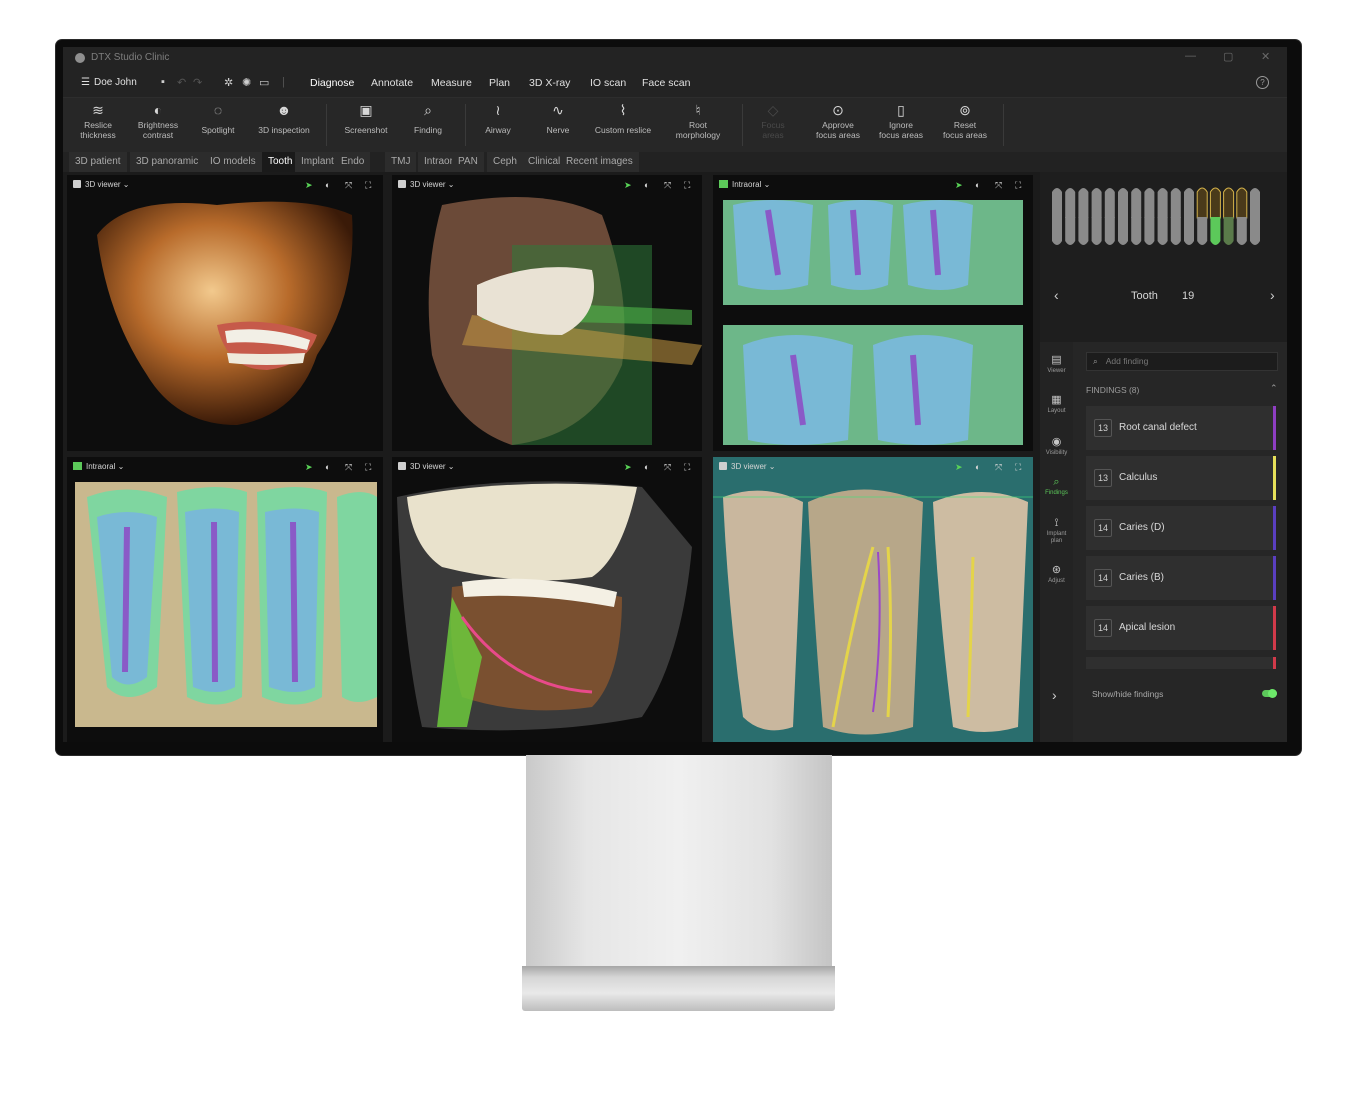  Describe the element at coordinates (225, 313) in the screenshot. I see `viewport-3d-skull: 3D viewer ⌄ ➤ ◐ ⤧ ⛶` at that location.